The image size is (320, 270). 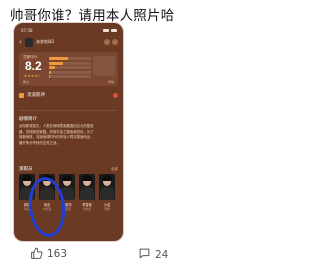 I want to click on comment-count: 24, so click(x=162, y=255).